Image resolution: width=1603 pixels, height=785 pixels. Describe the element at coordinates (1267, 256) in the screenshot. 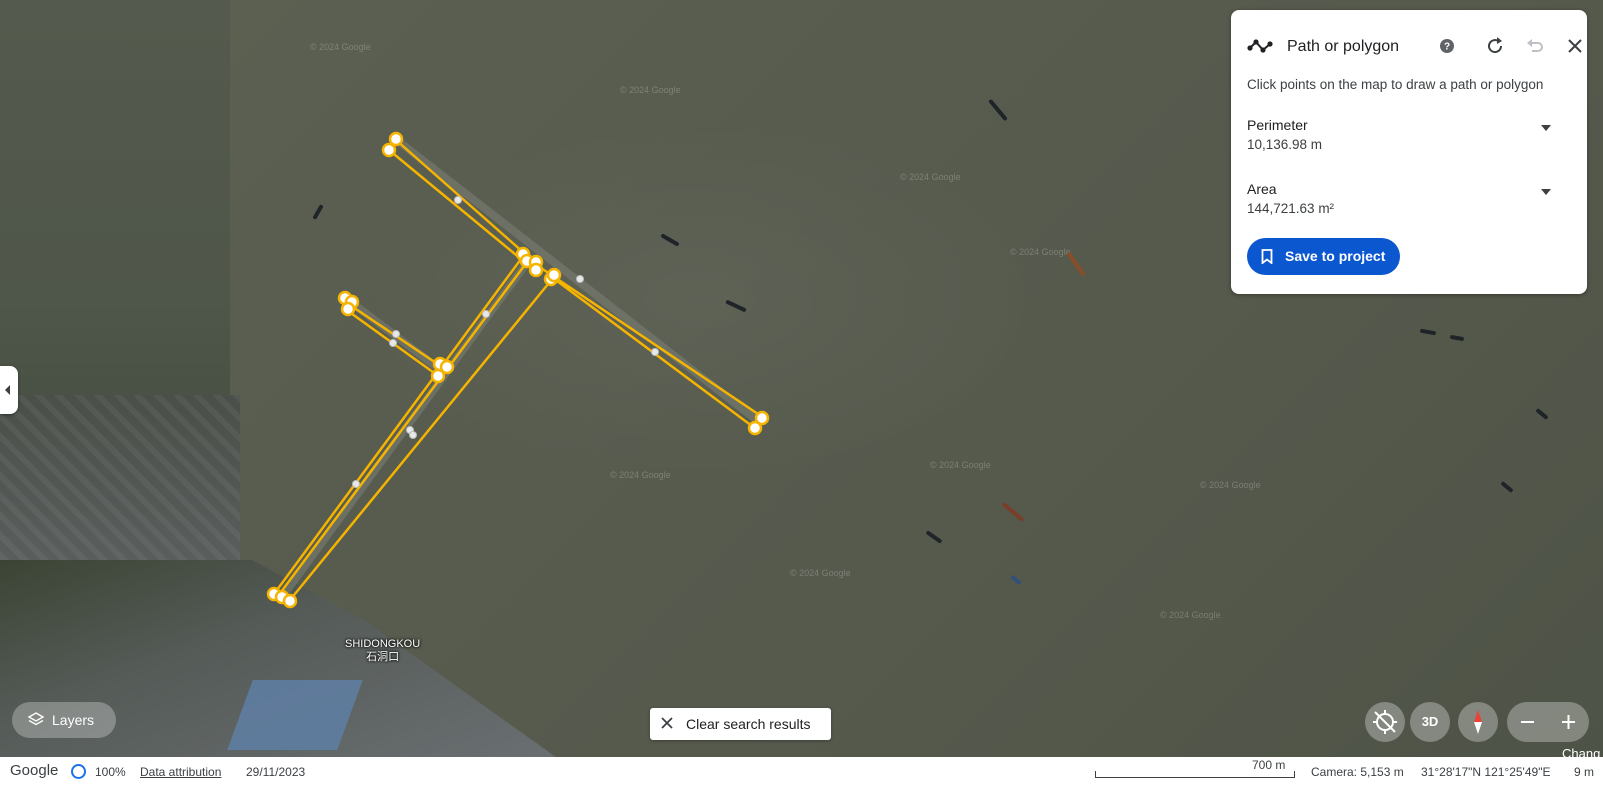

I see `bookmark-icon` at that location.